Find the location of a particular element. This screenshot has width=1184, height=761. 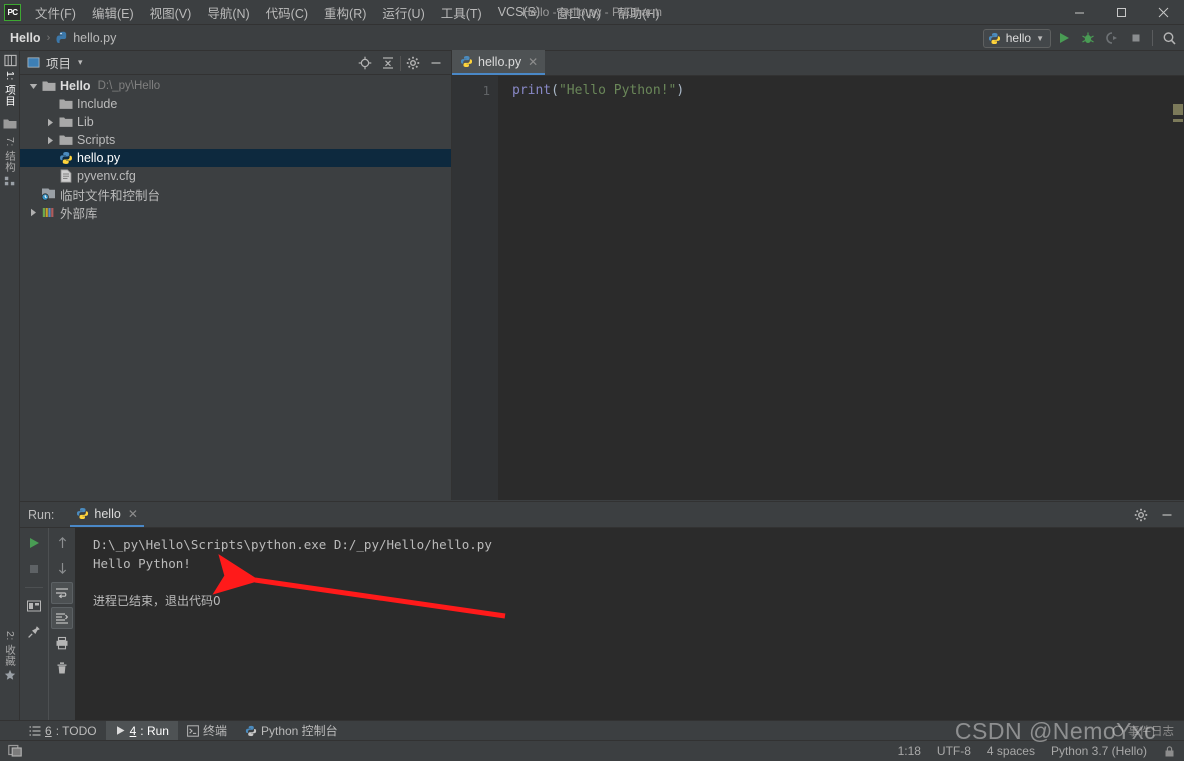

tool-tab-project: 1: 项目 is located at coordinates (10, 78).